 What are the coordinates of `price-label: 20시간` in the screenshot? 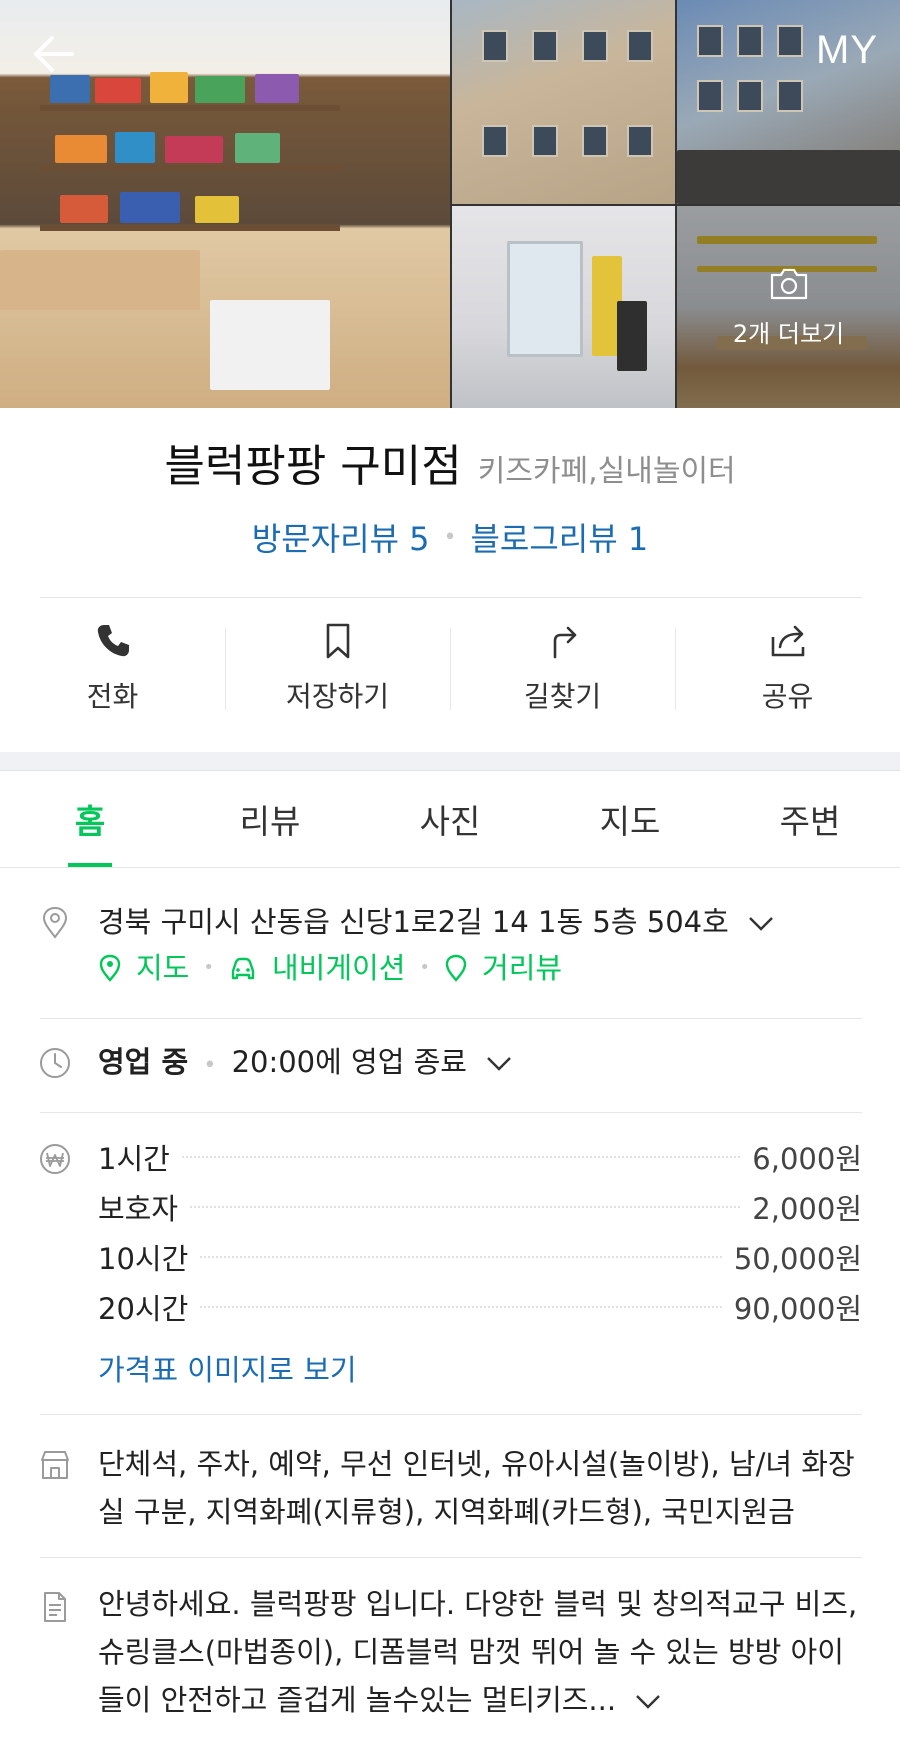 It's located at (143, 1309).